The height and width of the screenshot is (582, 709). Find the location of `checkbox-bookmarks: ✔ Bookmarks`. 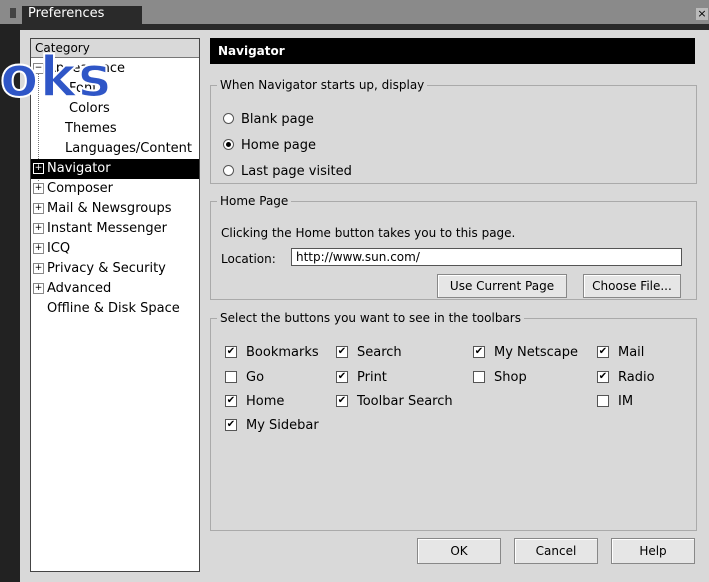

checkbox-bookmarks: ✔ Bookmarks is located at coordinates (272, 353).